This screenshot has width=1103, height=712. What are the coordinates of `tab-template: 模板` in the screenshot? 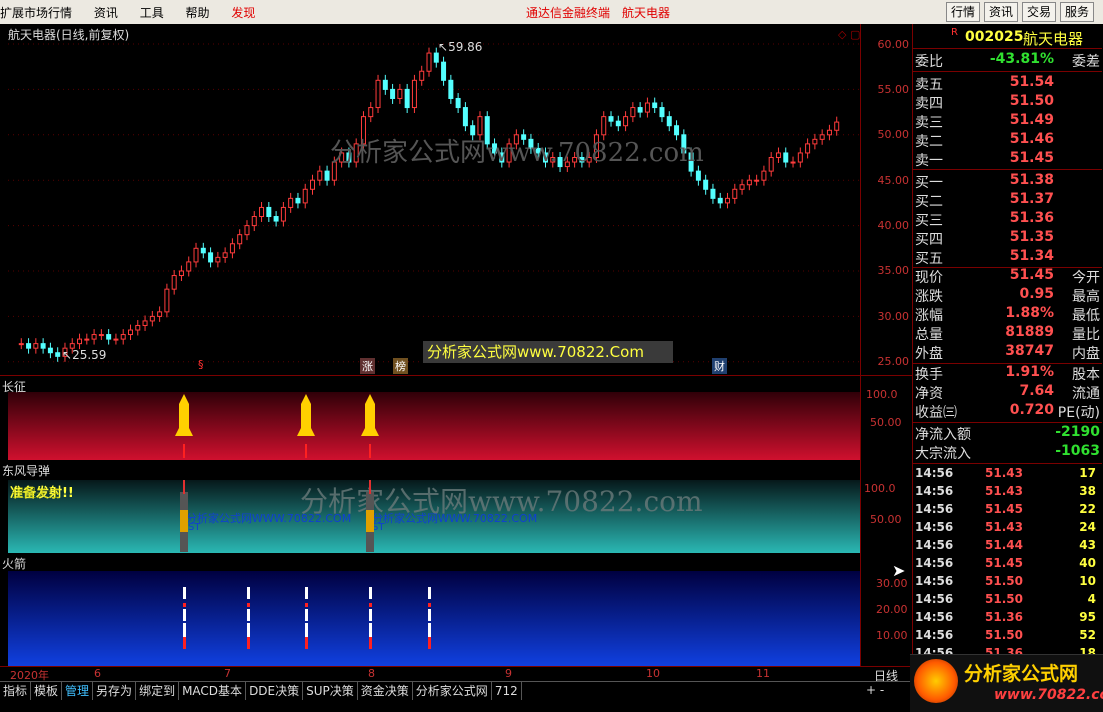 It's located at (47, 691).